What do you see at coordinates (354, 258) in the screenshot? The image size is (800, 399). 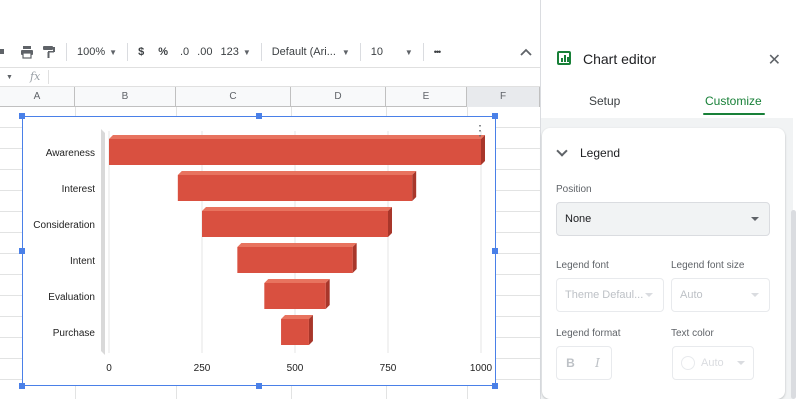 I see `bar-side-intent` at bounding box center [354, 258].